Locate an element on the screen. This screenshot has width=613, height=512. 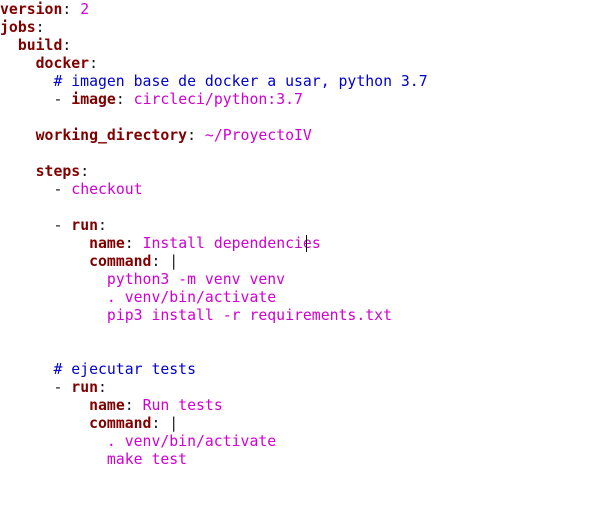
yaml-key: docker is located at coordinates (62, 63).